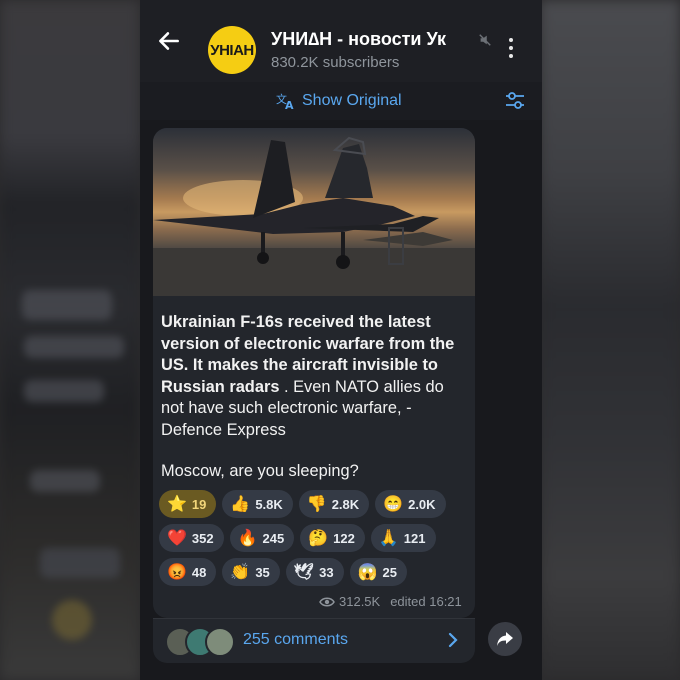  What do you see at coordinates (188, 504) in the screenshot?
I see `reaction-star: ⭐ 19` at bounding box center [188, 504].